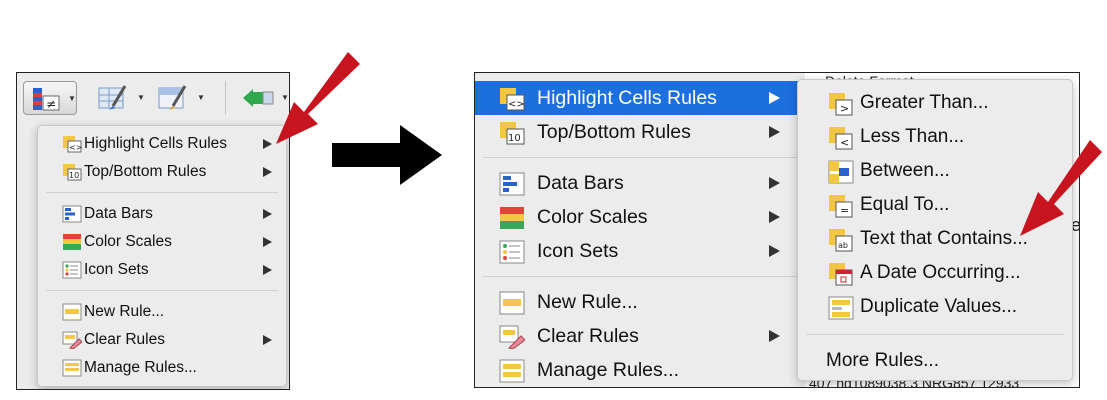 Image resolution: width=1107 pixels, height=400 pixels. I want to click on ribbon-toolbar: ≠ ▼ ▼ ▼ ▼, so click(153, 99).